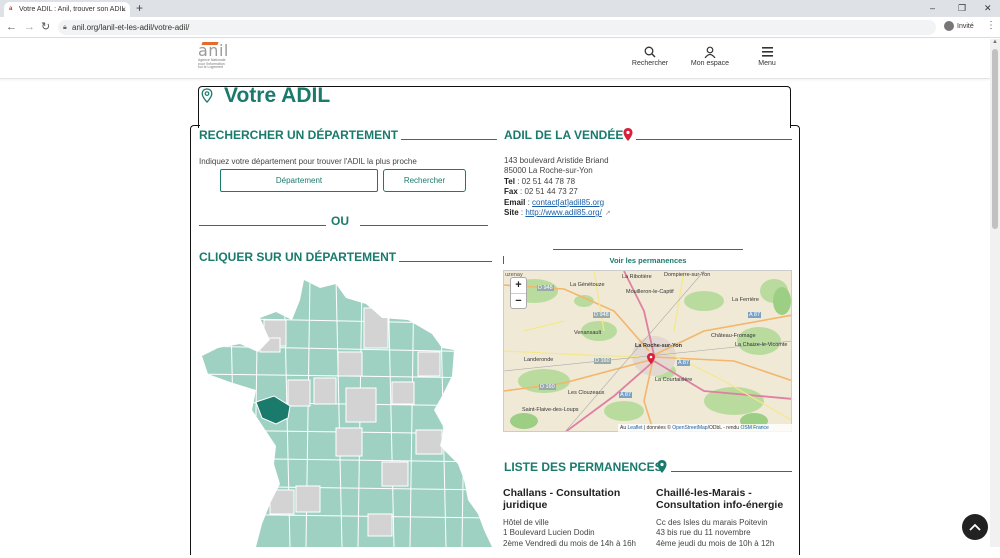 This screenshot has height=558, width=1000. Describe the element at coordinates (568, 202) in the screenshot. I see `email-link: contact[at]adil85.org` at that location.